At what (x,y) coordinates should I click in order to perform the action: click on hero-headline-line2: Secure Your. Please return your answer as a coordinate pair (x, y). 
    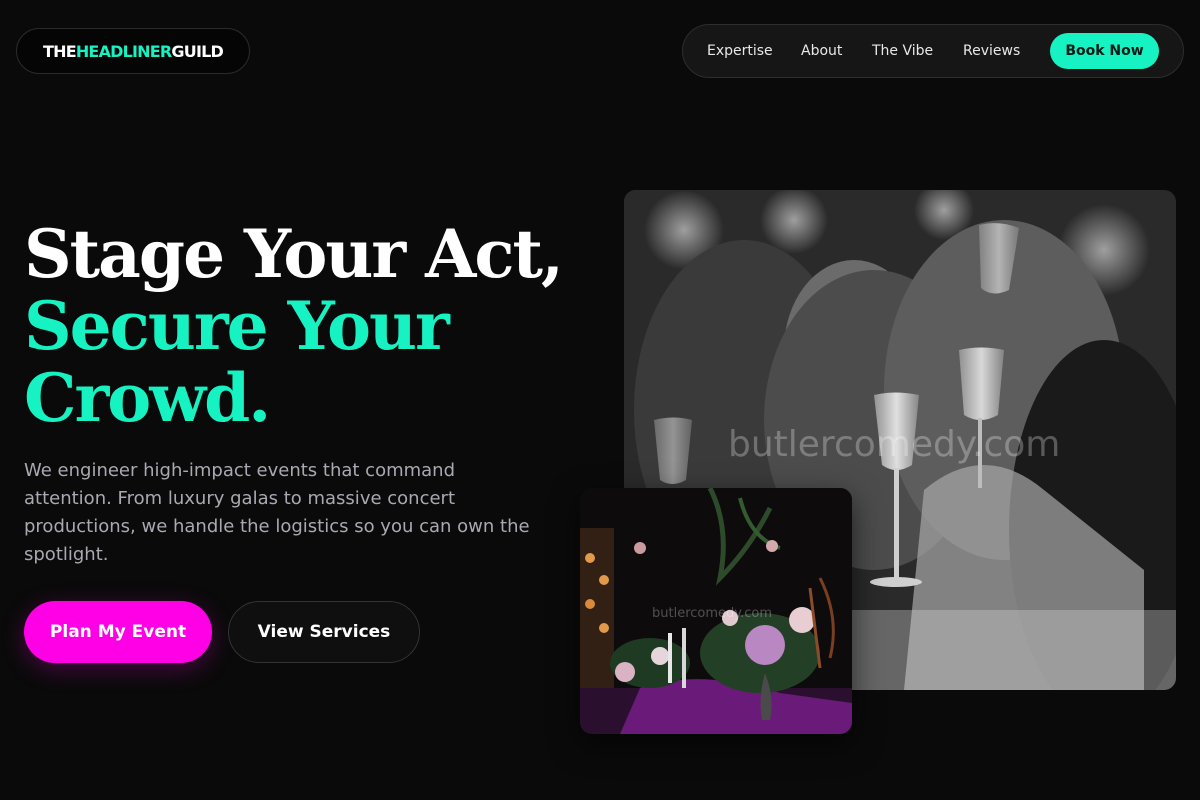
    Looking at the image, I should click on (237, 326).